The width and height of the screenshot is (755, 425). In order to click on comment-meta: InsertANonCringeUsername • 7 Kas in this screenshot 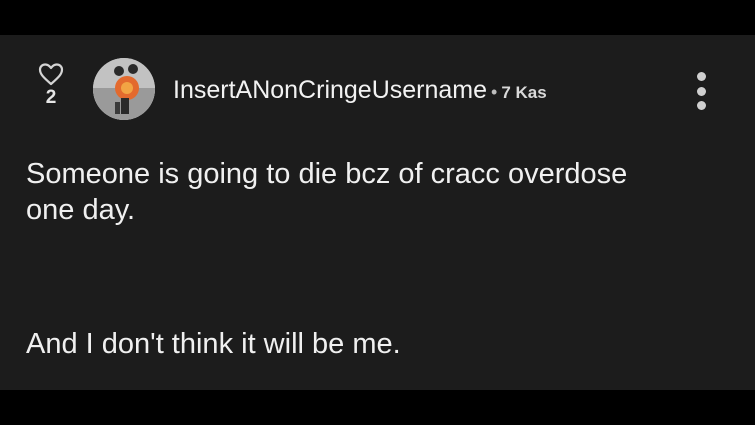, I will do `click(360, 90)`.